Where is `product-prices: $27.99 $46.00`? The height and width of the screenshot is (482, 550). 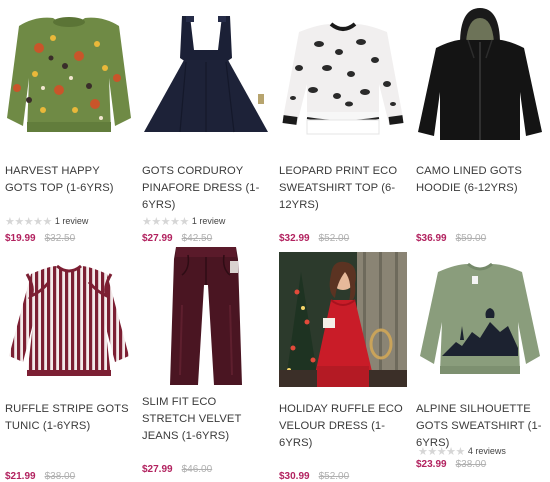
product-prices: $27.99 $46.00 is located at coordinates (206, 469).